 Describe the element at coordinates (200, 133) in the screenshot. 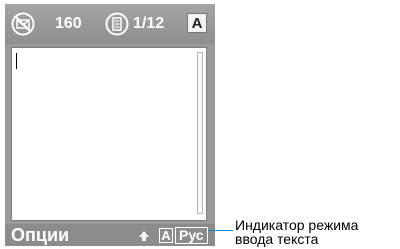

I see `scrollbar` at that location.